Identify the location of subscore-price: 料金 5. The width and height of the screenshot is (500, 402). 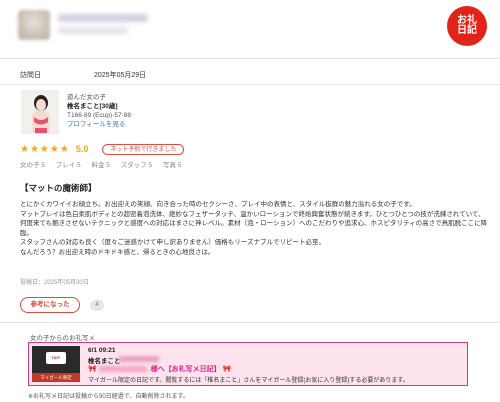
(100, 165).